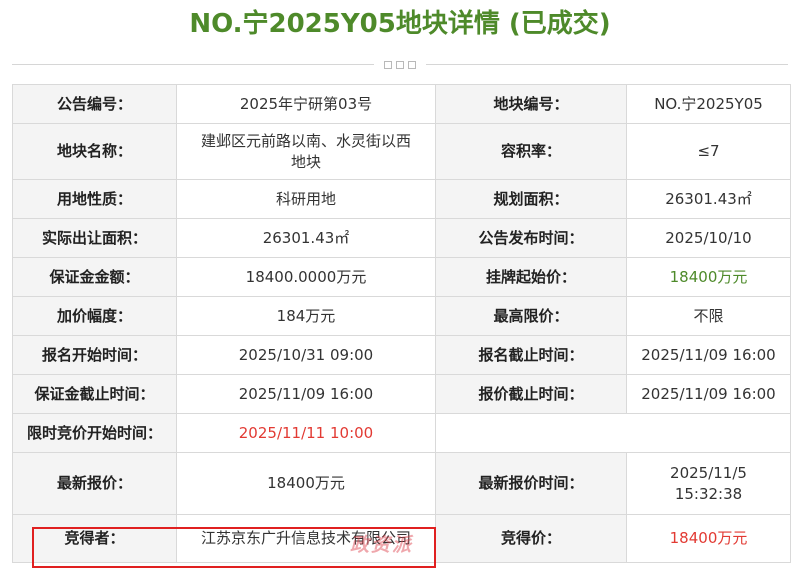 The height and width of the screenshot is (581, 800). What do you see at coordinates (94, 433) in the screenshot?
I see `timed-bid-start-label: 限时竞价开始时间：` at bounding box center [94, 433].